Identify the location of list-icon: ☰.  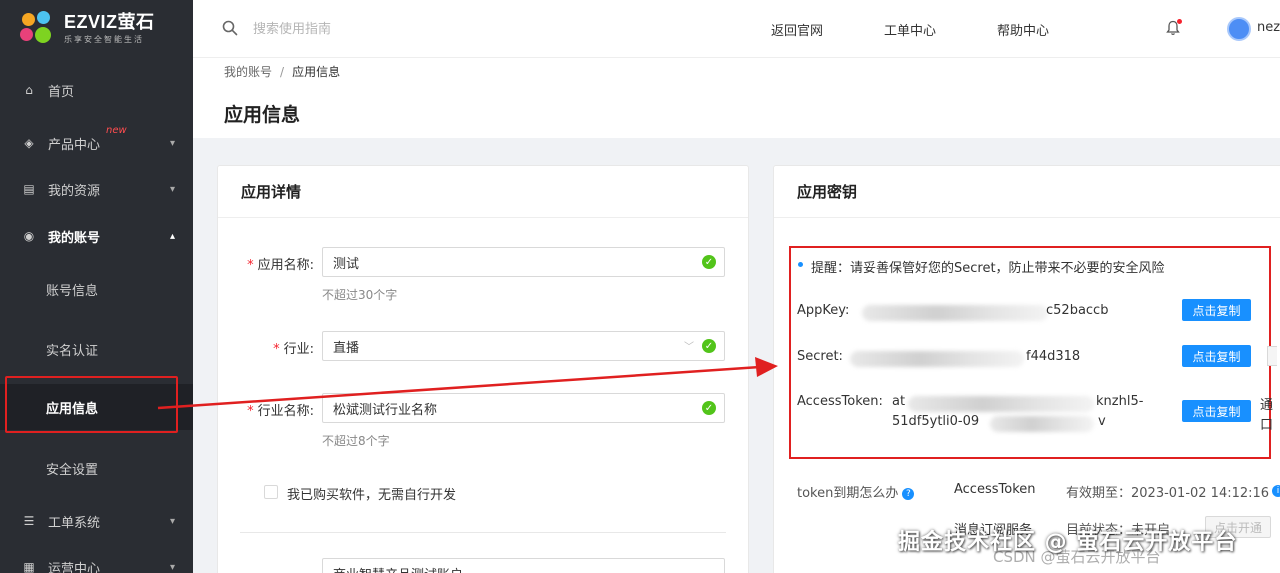
(29, 521).